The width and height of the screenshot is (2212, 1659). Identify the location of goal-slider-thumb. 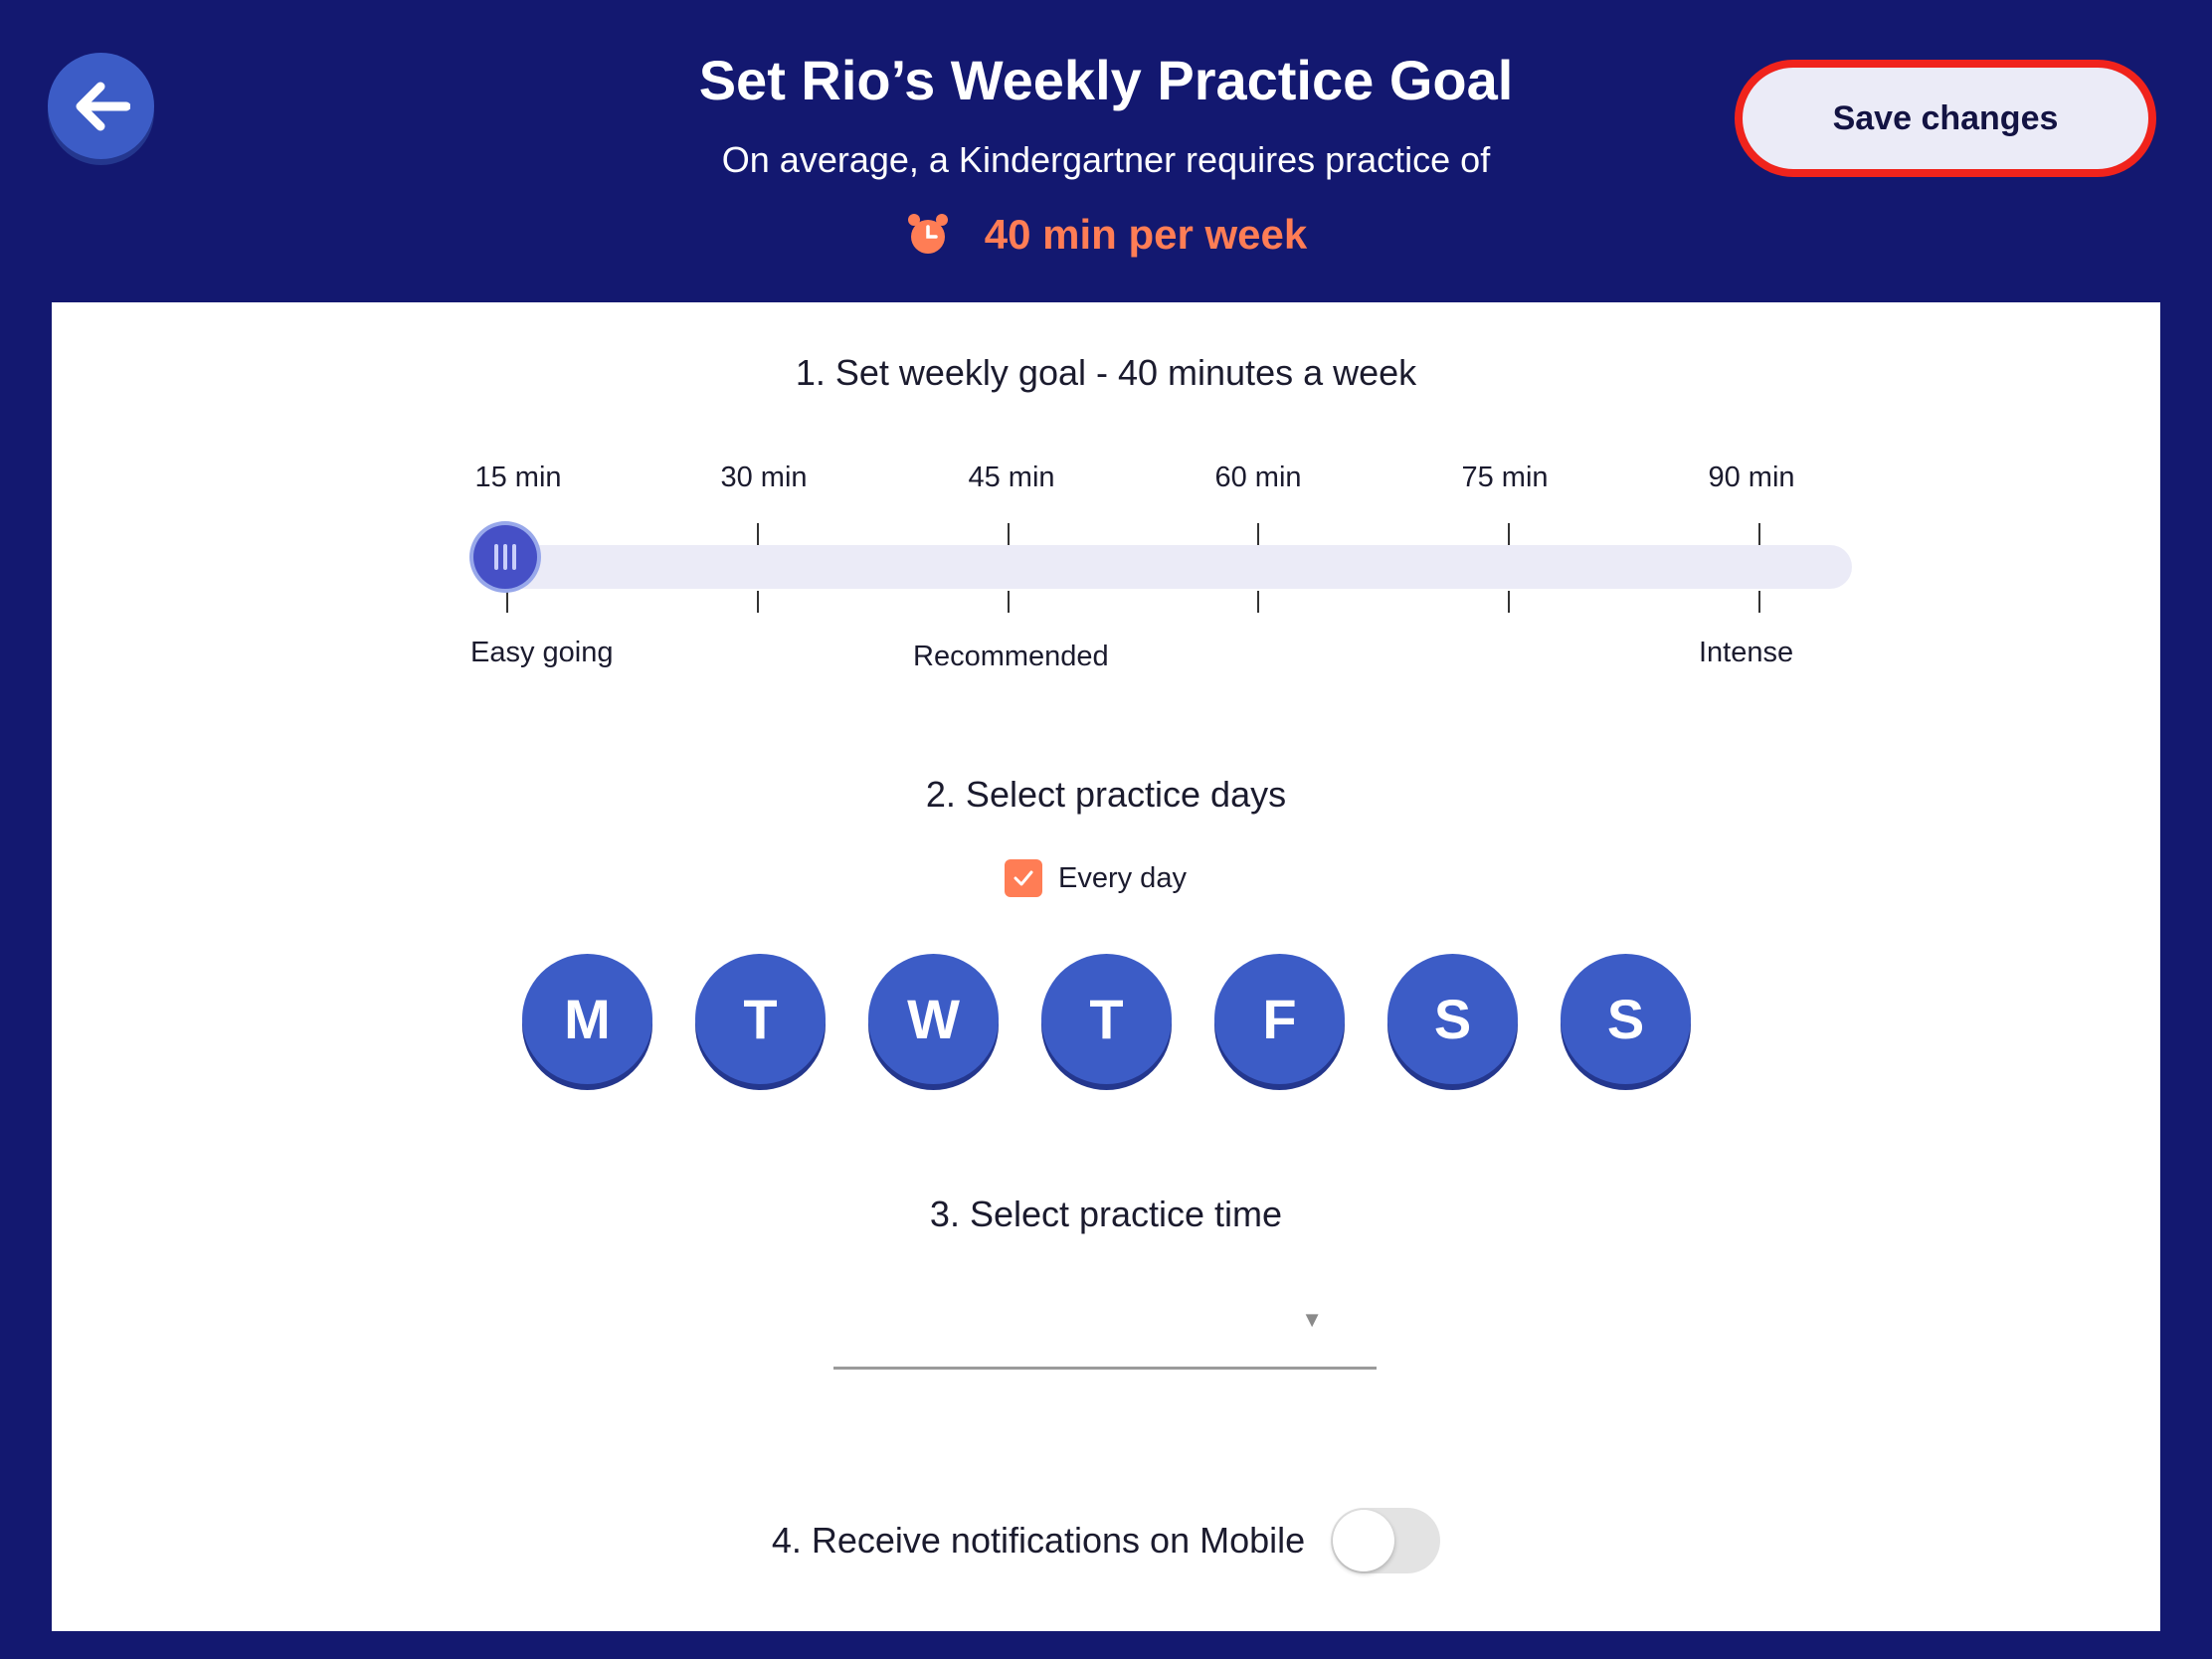
(505, 557).